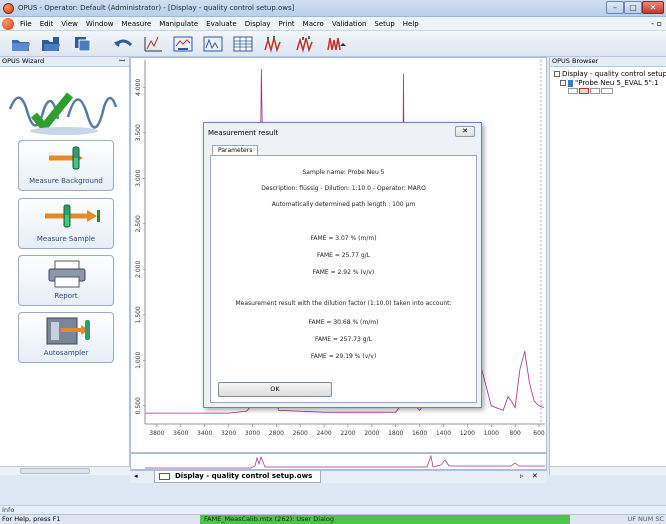 This screenshot has width=666, height=524. I want to click on eval-block-icon, so click(584, 91).